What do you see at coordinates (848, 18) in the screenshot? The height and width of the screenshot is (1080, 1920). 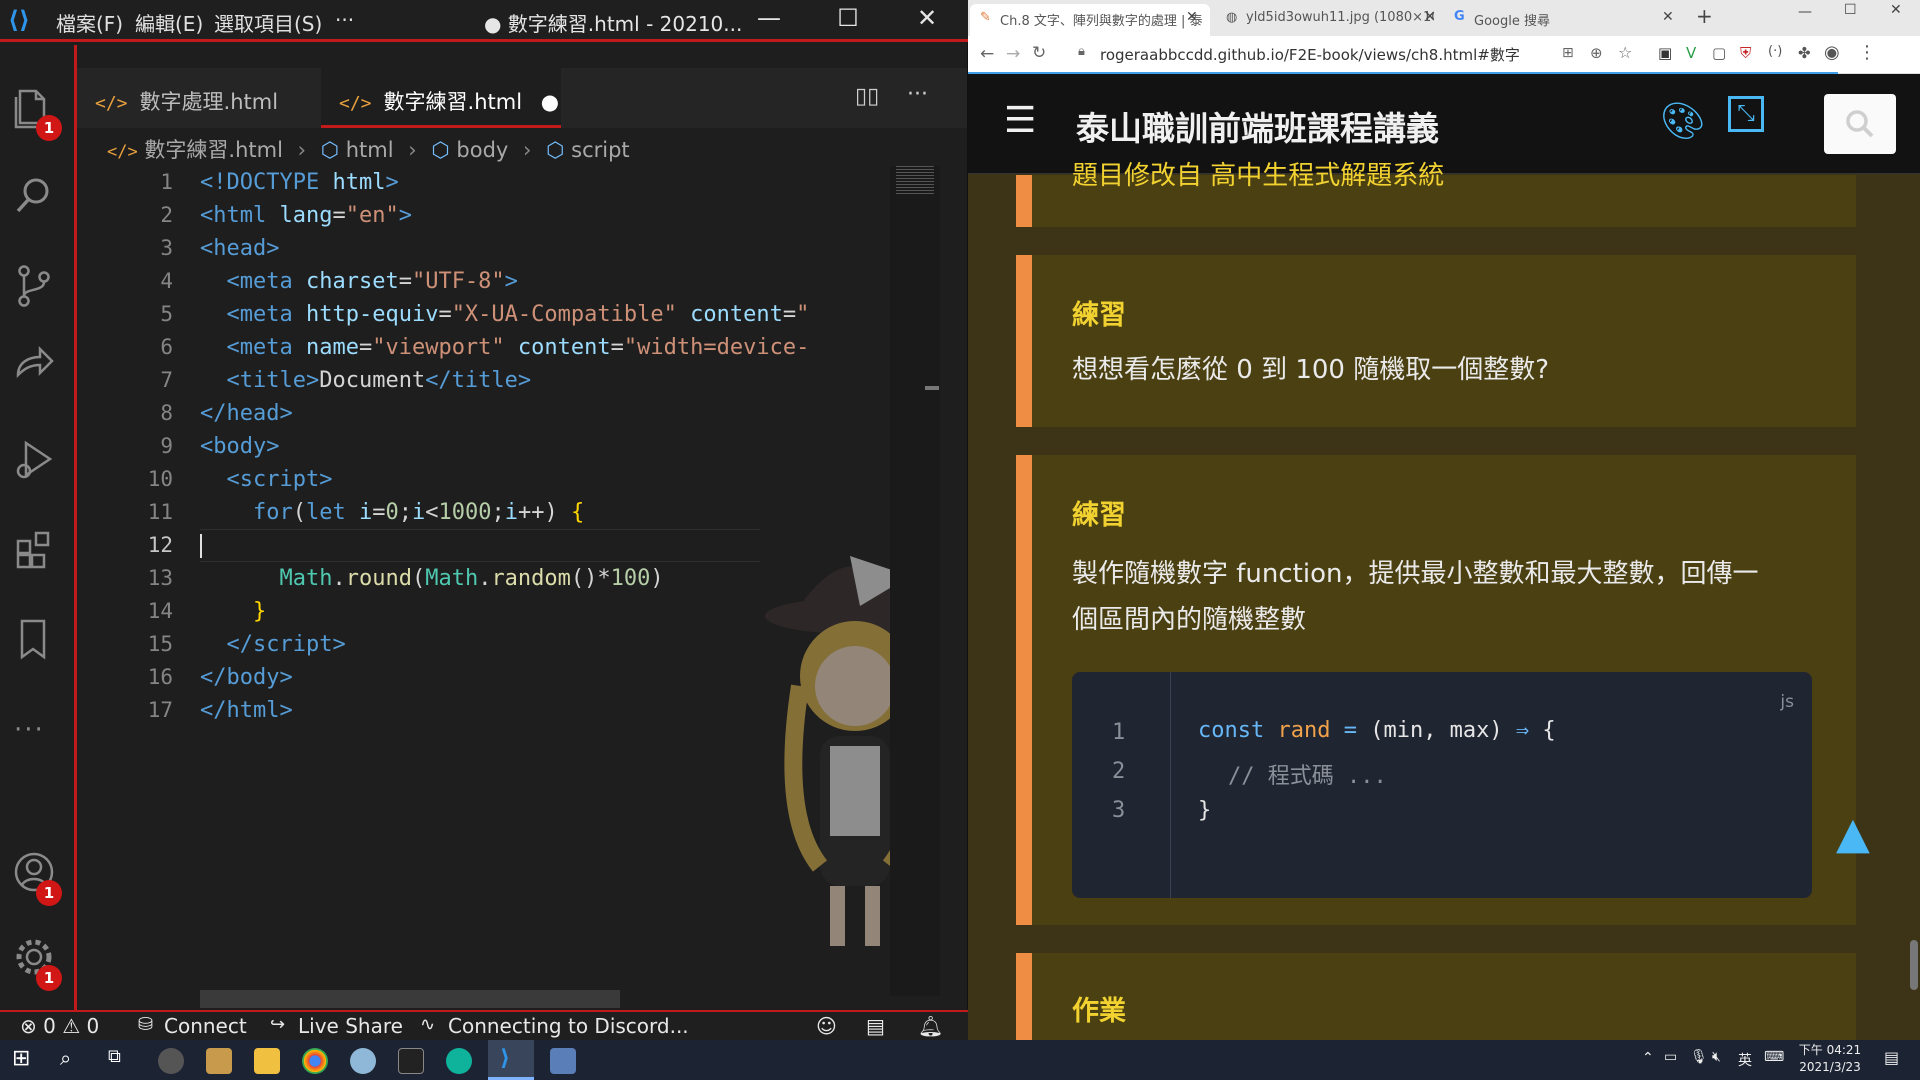 I see `maximize-button: ☐` at bounding box center [848, 18].